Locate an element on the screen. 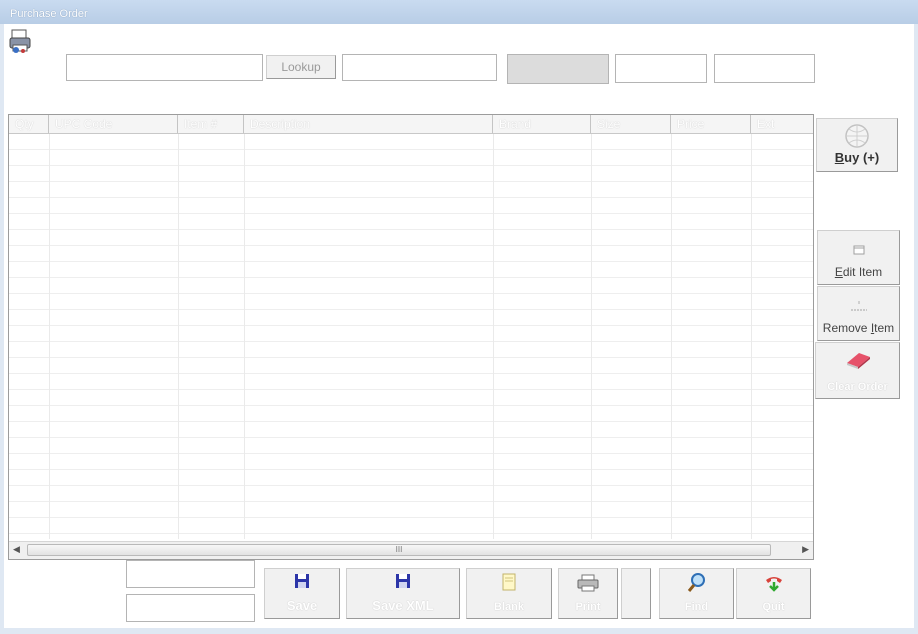  buy-button: Buy (+) is located at coordinates (857, 145).